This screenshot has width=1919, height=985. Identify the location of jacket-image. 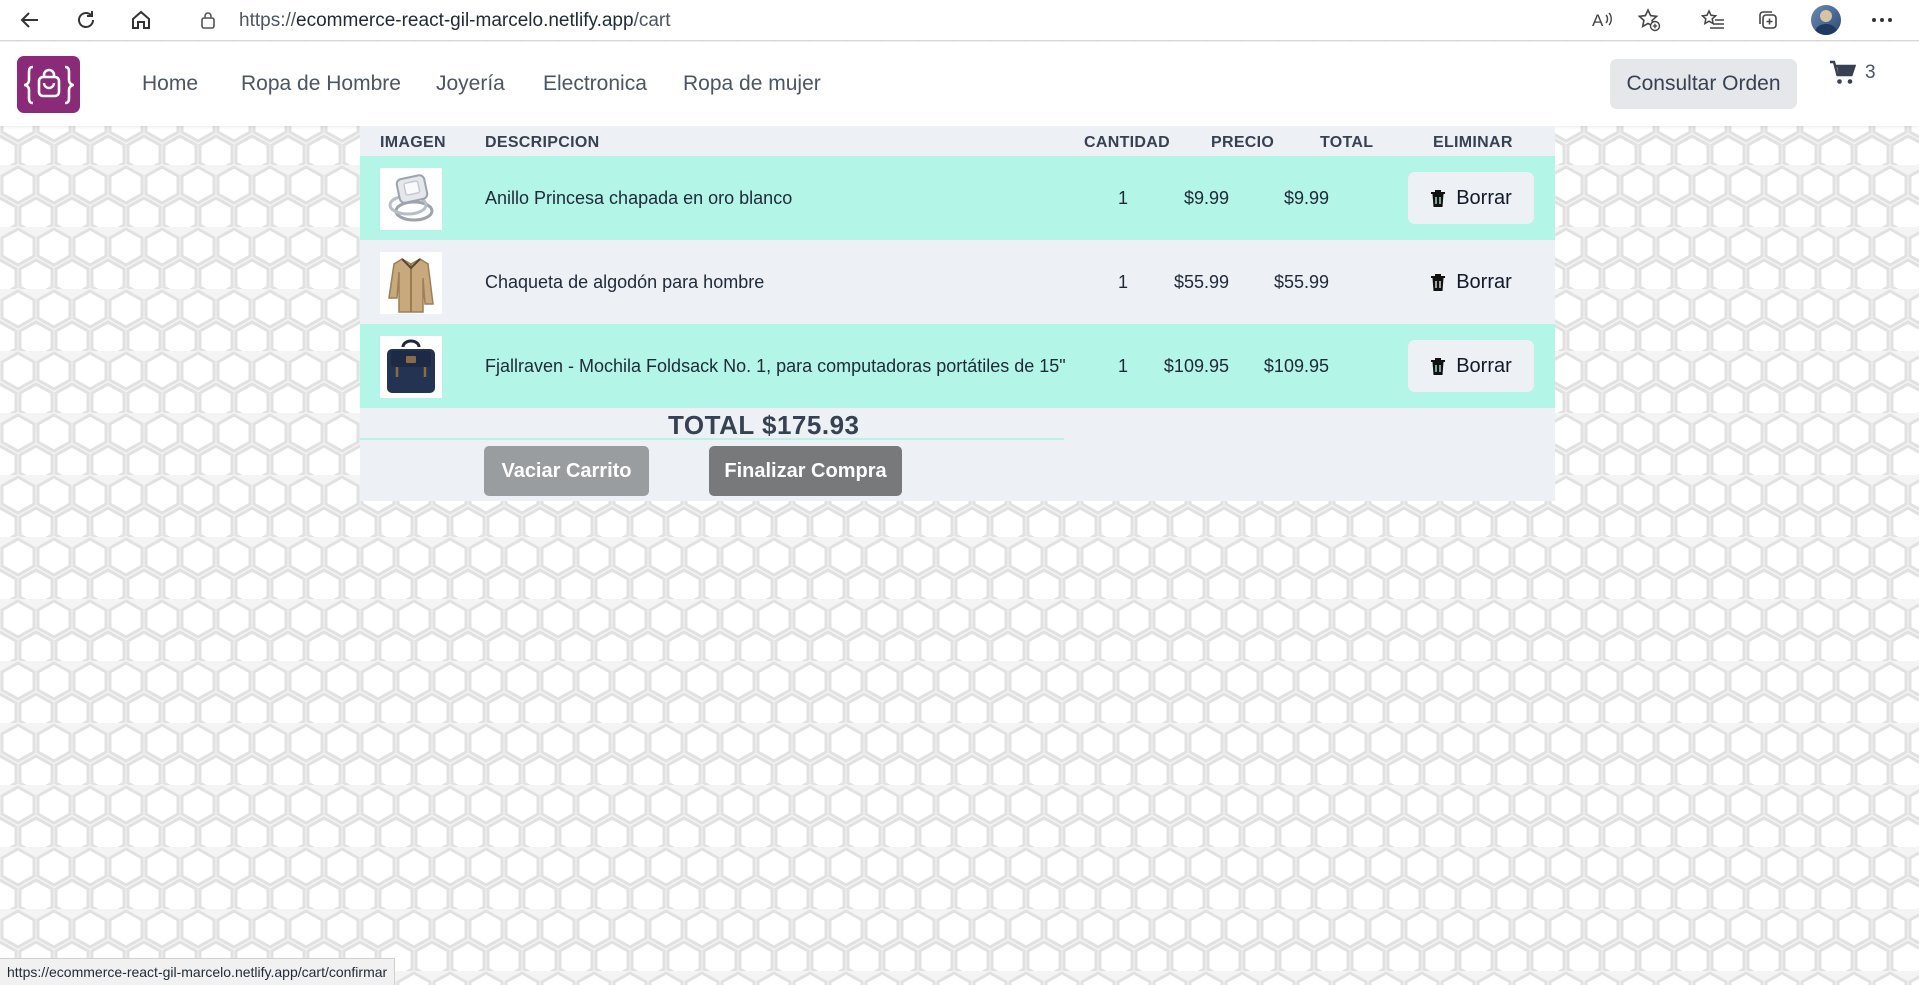
(411, 285).